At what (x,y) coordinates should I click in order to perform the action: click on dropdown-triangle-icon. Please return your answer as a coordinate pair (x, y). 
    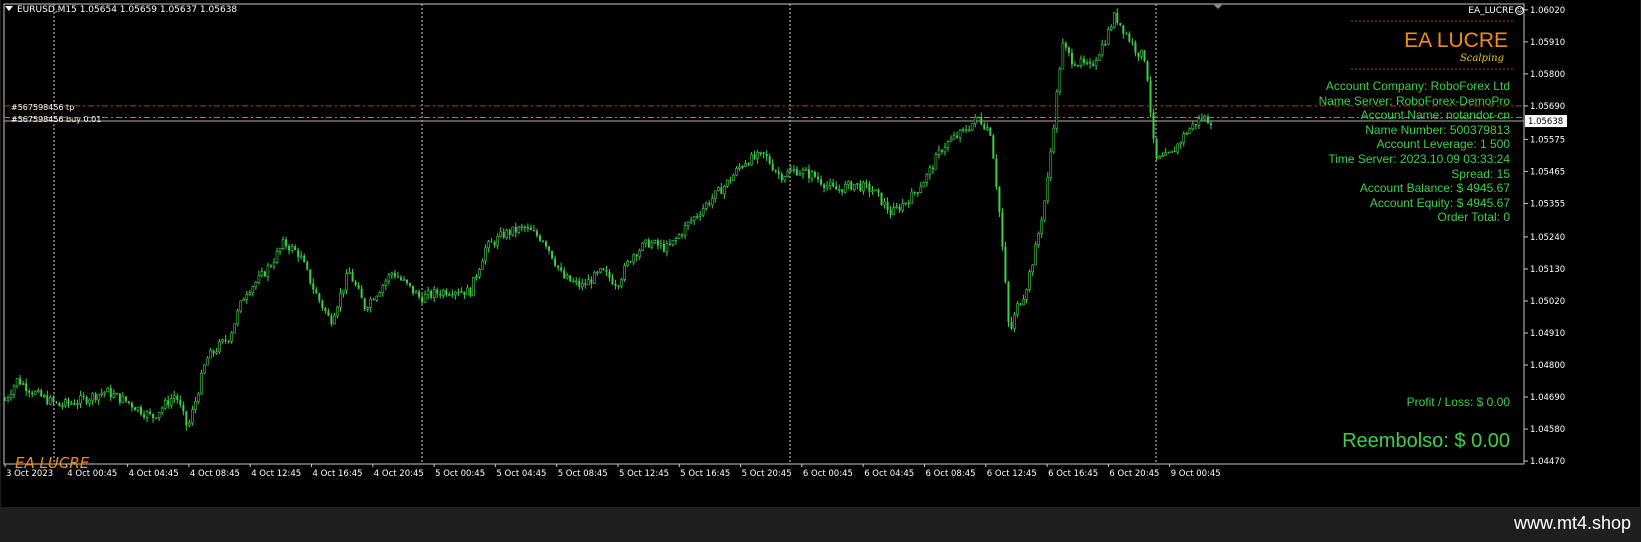
    Looking at the image, I should click on (9, 8).